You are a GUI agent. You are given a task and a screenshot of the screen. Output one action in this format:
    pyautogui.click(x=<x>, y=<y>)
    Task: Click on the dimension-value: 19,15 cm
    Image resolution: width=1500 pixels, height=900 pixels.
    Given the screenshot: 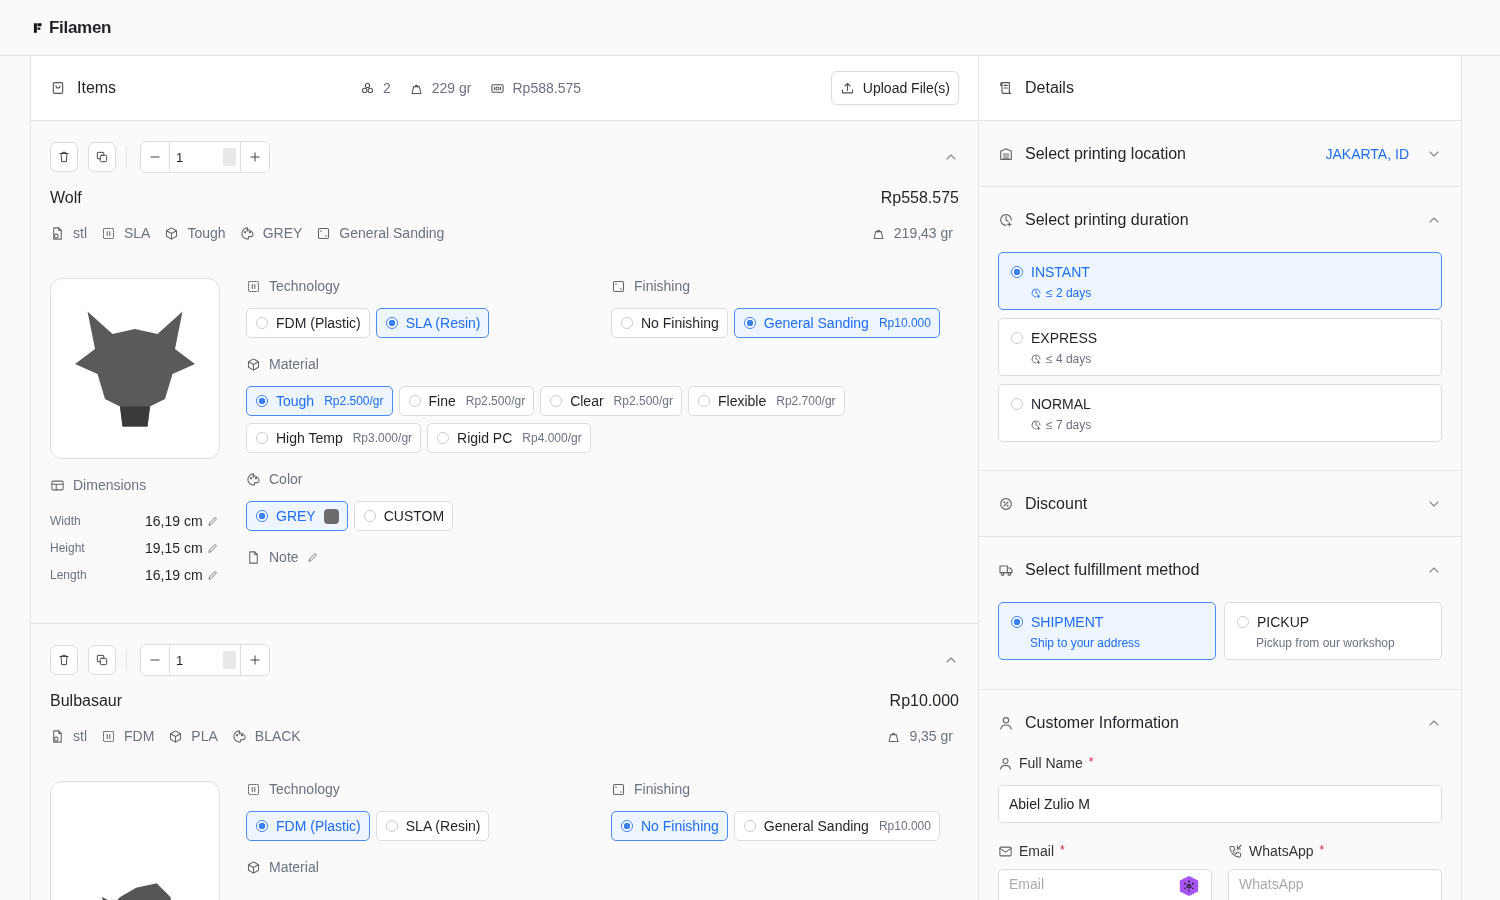 What is the action you would take?
    pyautogui.click(x=174, y=547)
    